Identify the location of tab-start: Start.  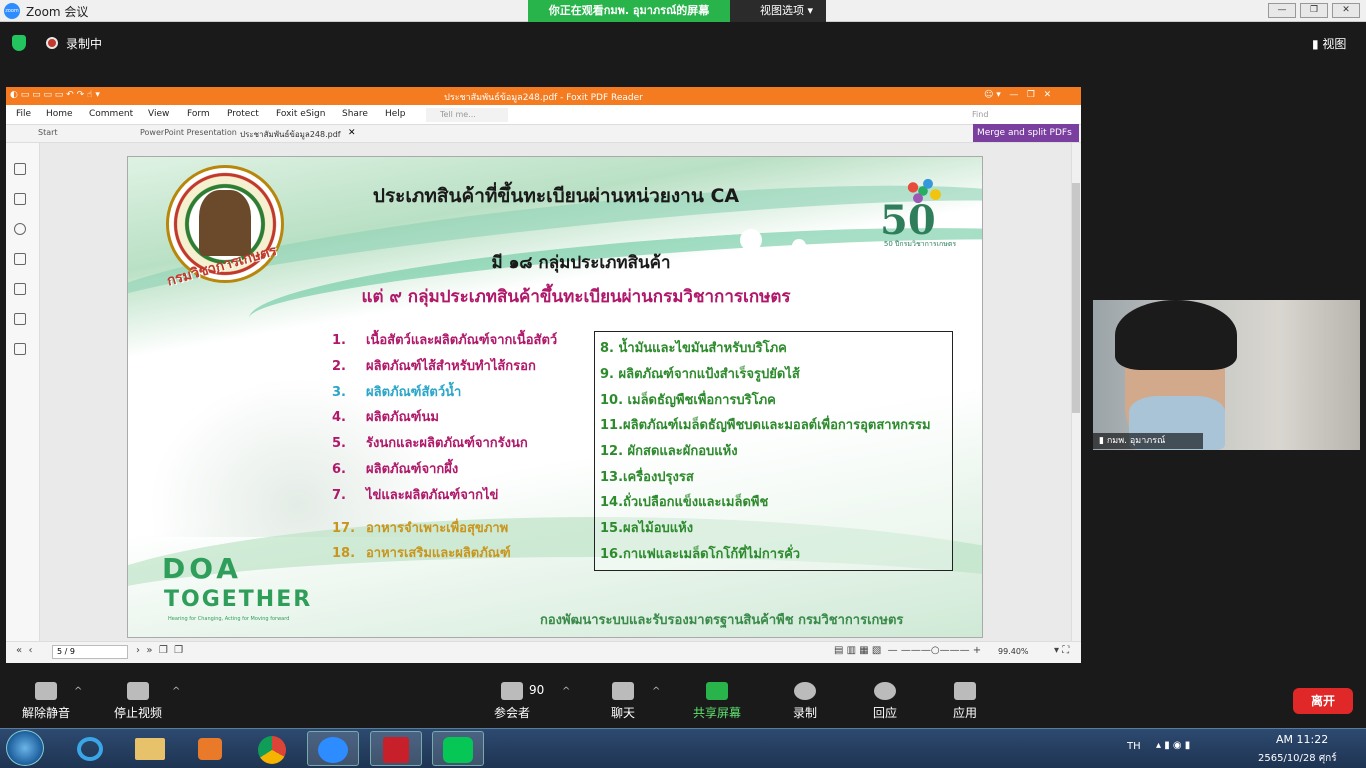
(48, 132).